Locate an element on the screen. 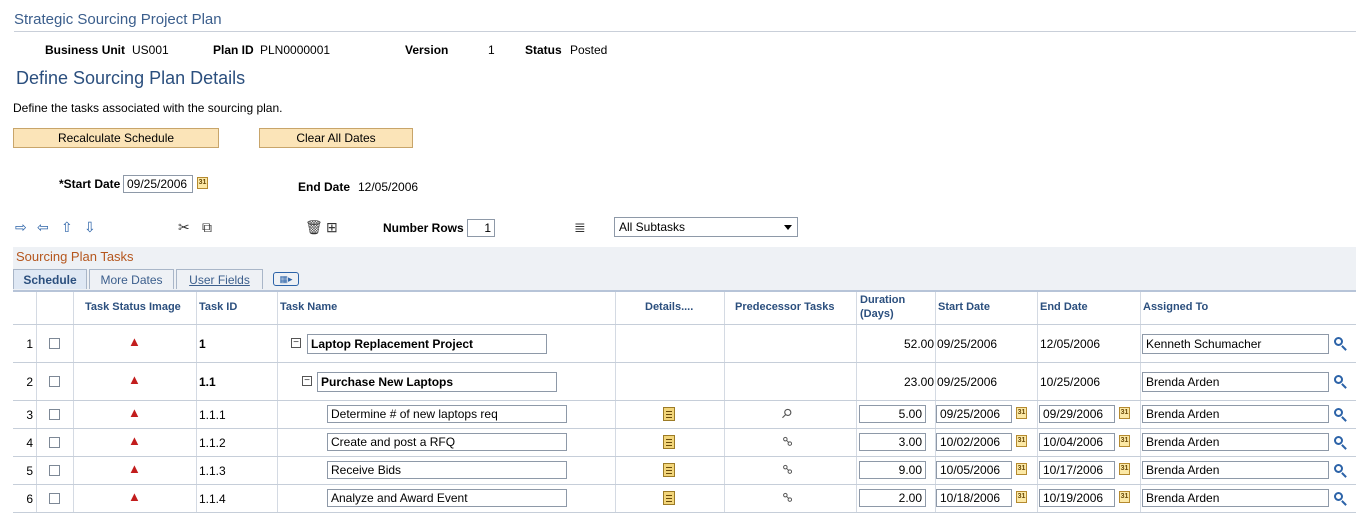 This screenshot has width=1356, height=515. subtask-filter-select: All Subtasks is located at coordinates (706, 227).